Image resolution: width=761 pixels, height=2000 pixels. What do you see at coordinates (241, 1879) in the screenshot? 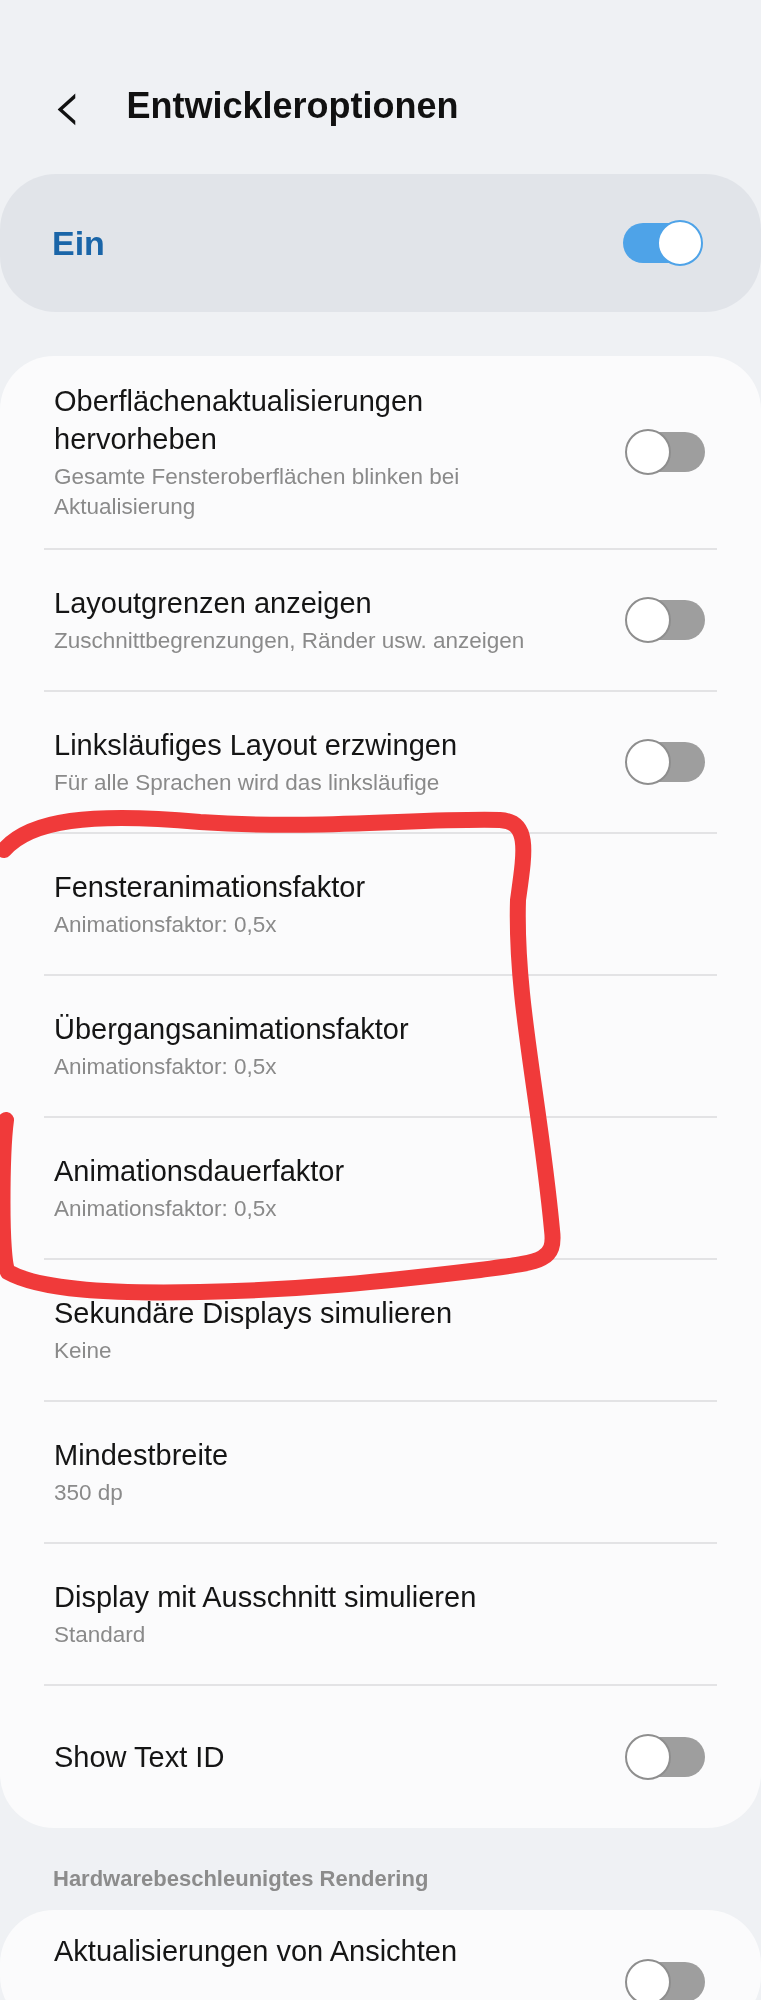
I see `section-heading: Hardwarebeschleunigtes Rendering` at bounding box center [241, 1879].